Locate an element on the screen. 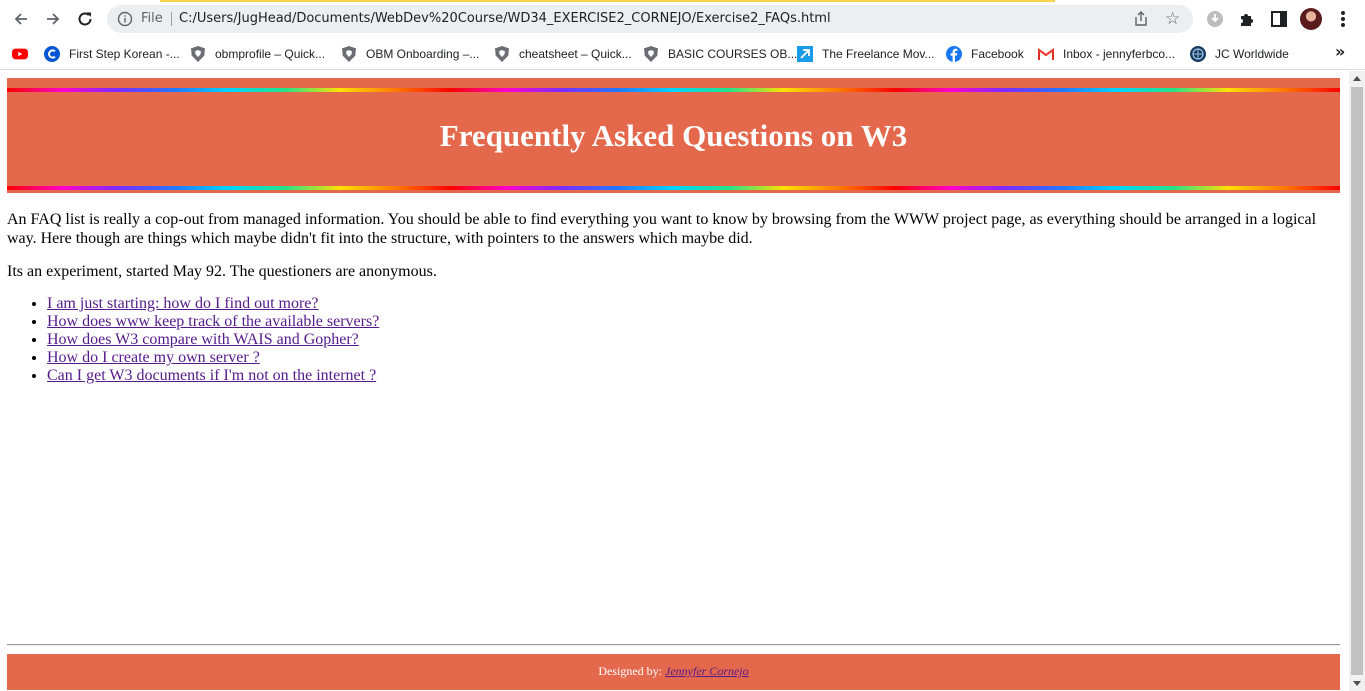 This screenshot has width=1365, height=691. scrollbar-thumb is located at coordinates (1357, 381).